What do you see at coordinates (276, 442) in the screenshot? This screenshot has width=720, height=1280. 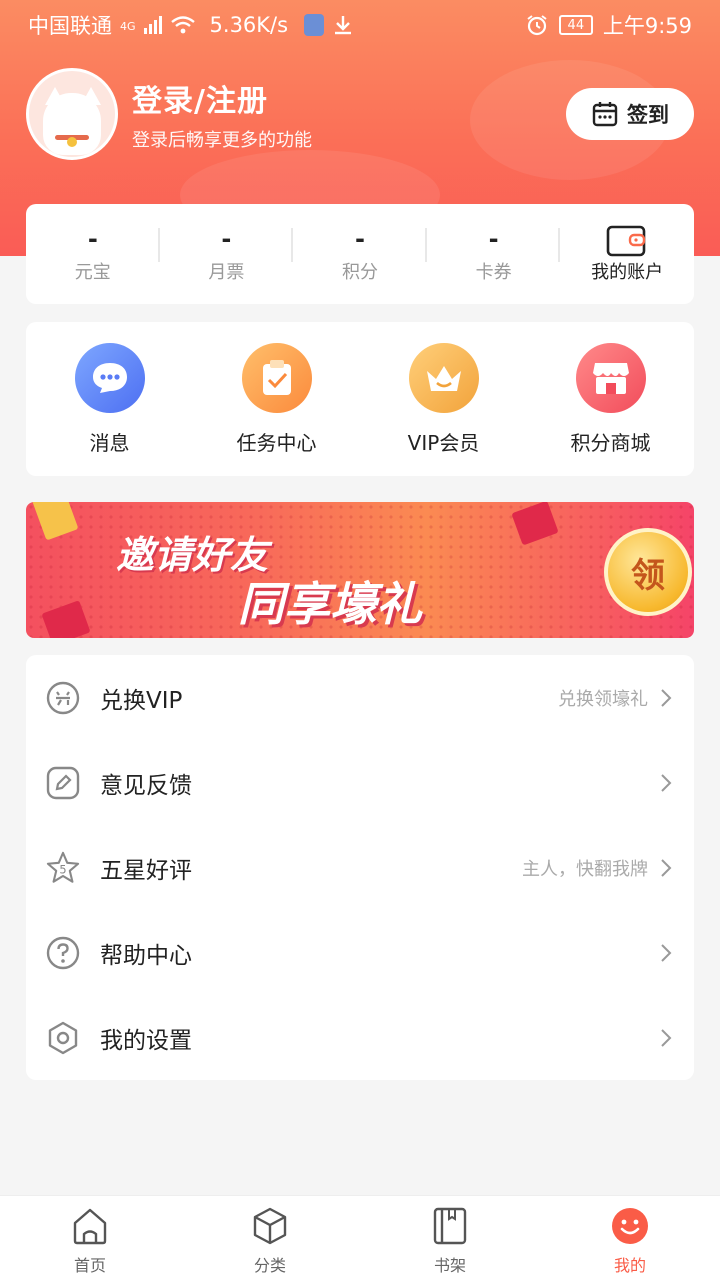 I see `quick-action-label: 任务中心` at bounding box center [276, 442].